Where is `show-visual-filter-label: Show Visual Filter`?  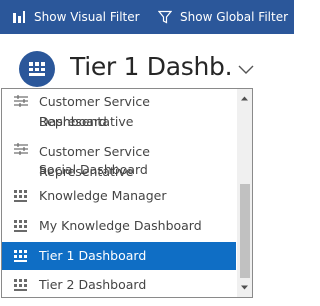 show-visual-filter-label: Show Visual Filter is located at coordinates (87, 17).